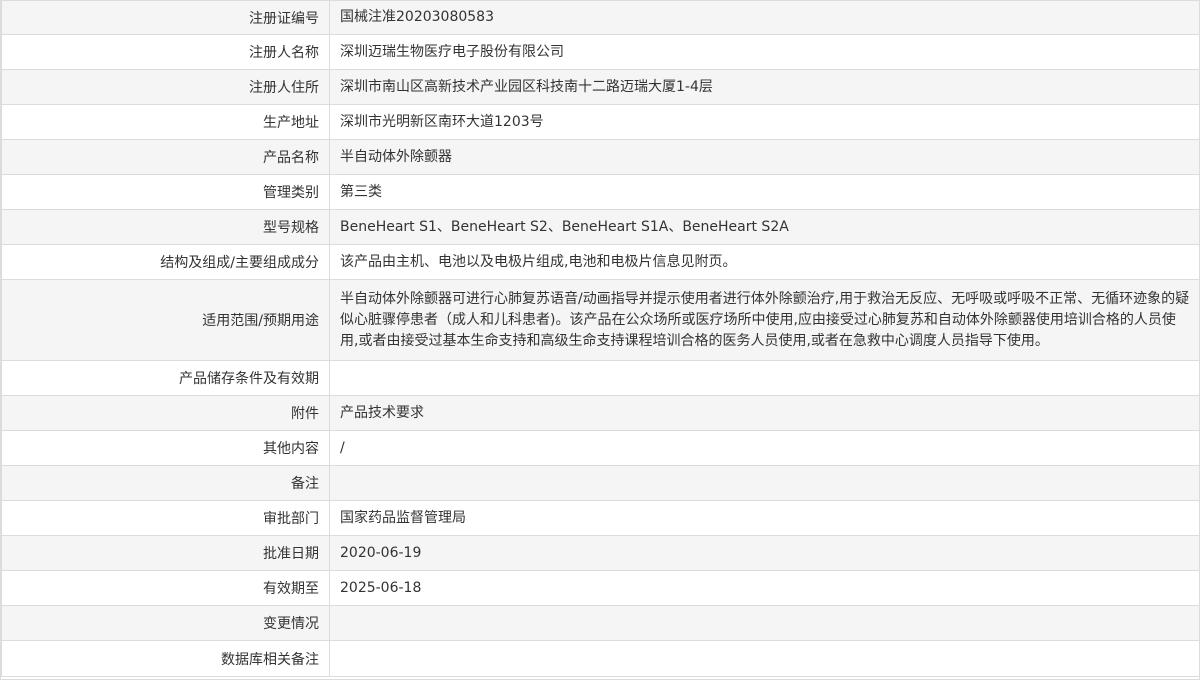 Image resolution: width=1200 pixels, height=680 pixels. I want to click on field-value: 2025-06-18, so click(764, 588).